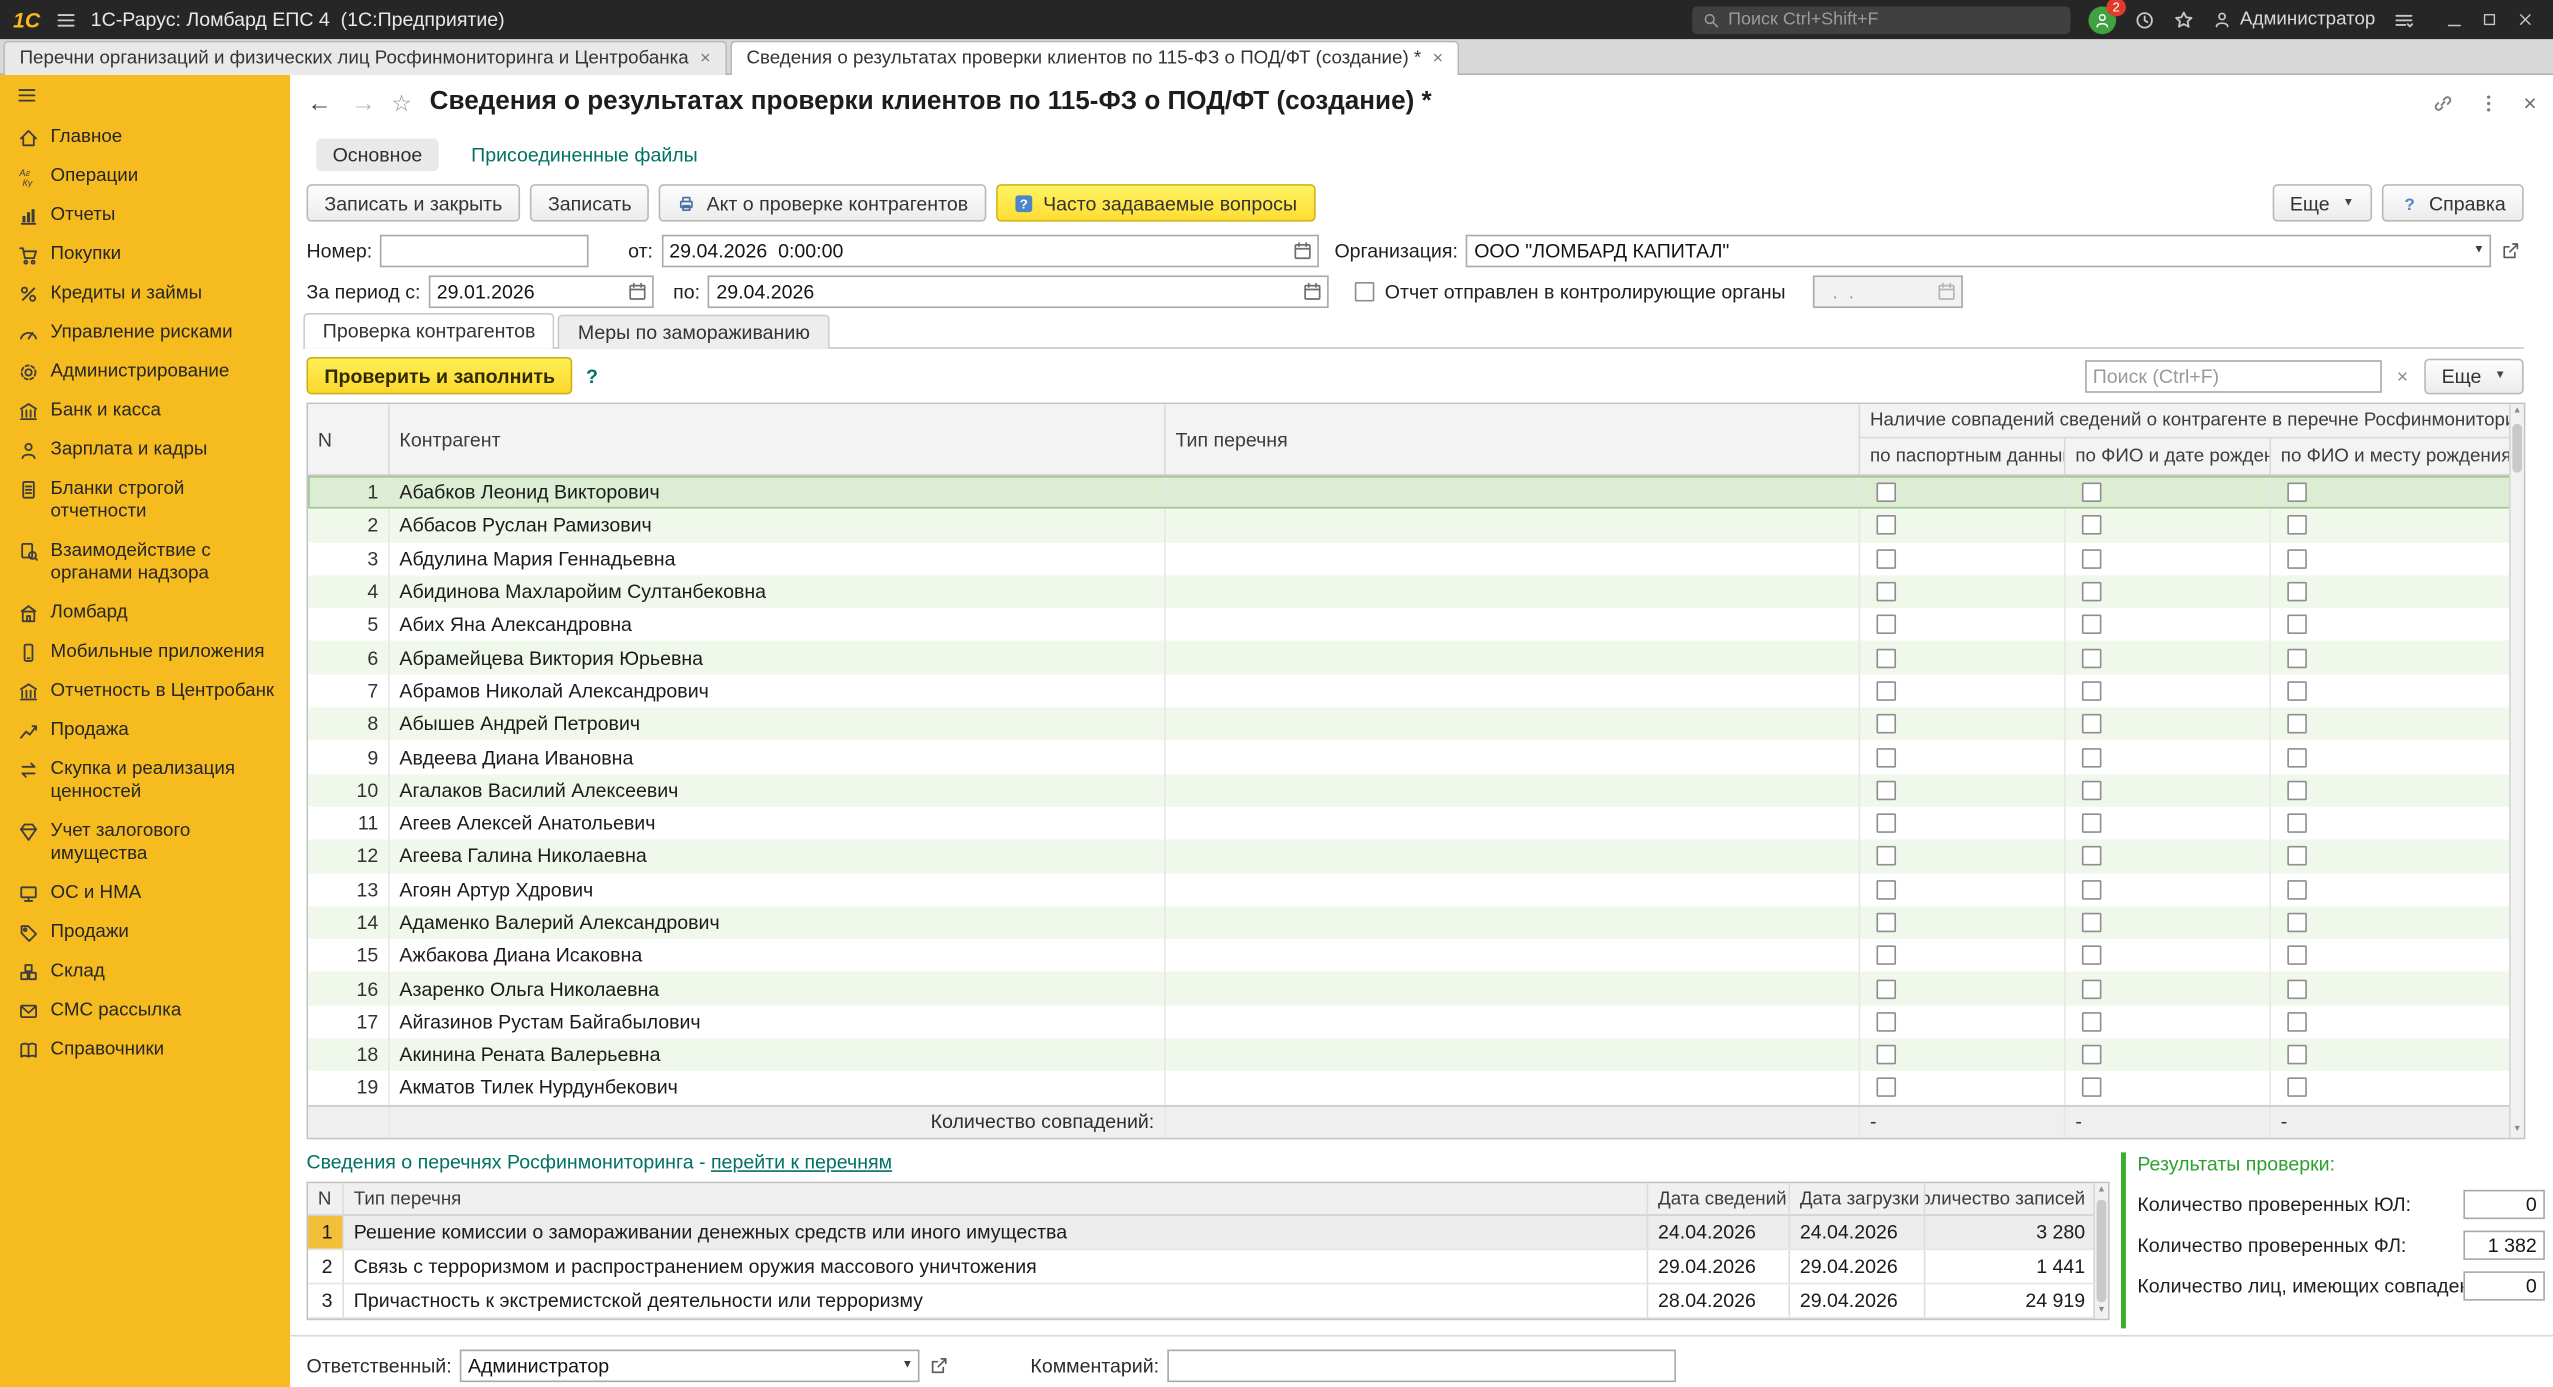  I want to click on sidebar-item-sms: СМС рассылка, so click(145, 1010).